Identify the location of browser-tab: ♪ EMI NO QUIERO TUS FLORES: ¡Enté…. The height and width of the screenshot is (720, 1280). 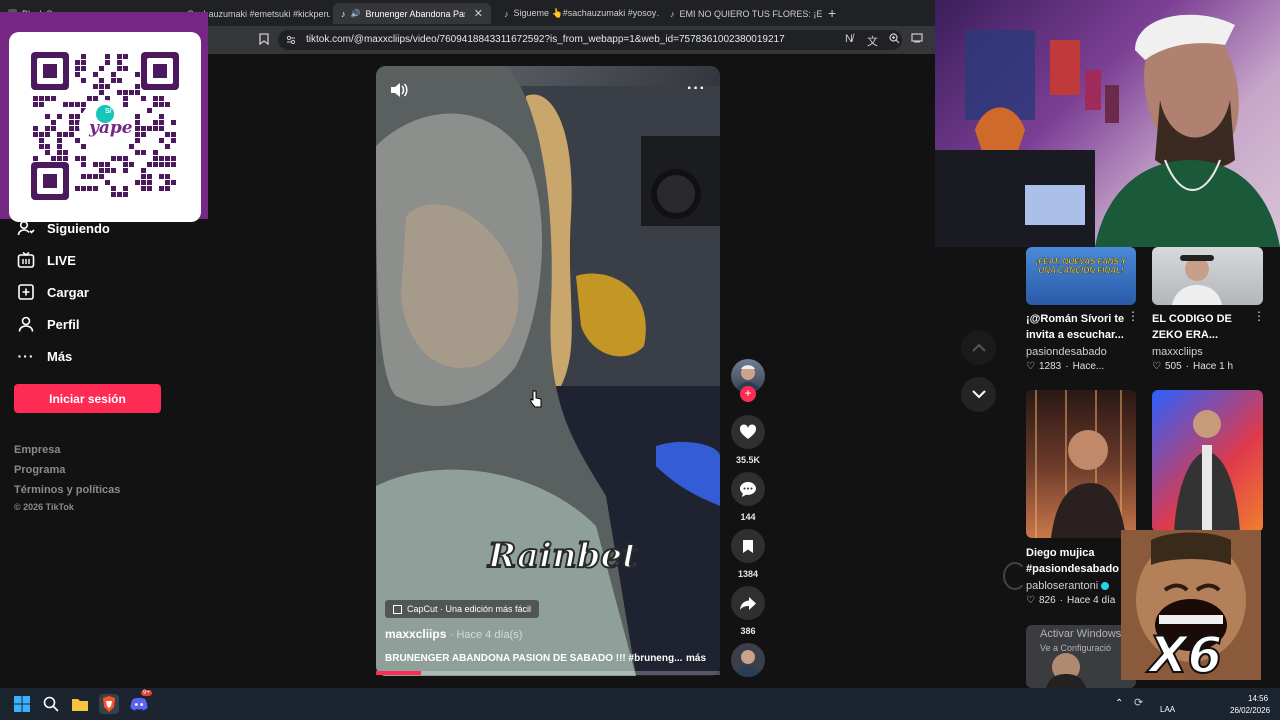
(742, 13).